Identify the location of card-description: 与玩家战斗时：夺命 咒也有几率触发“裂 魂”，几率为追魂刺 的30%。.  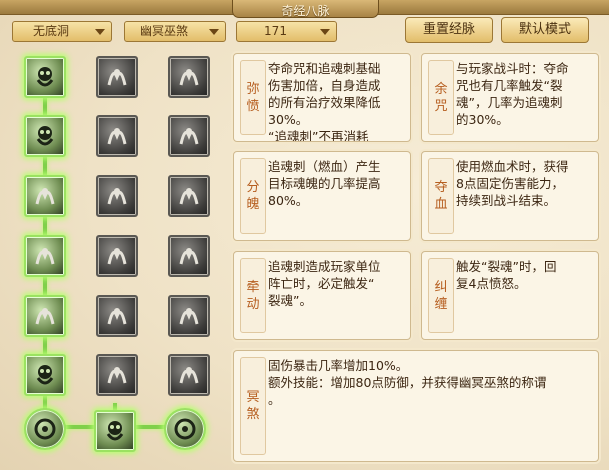
(512, 94).